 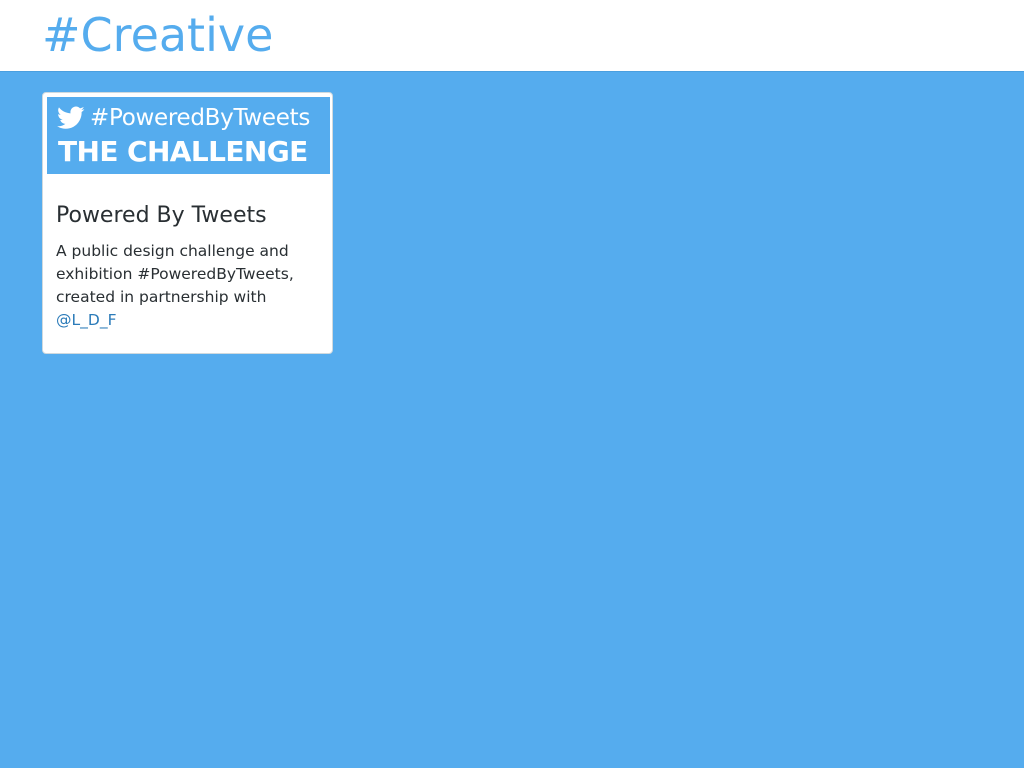 I want to click on image-headline: THE CHALLENGE, so click(x=183, y=151).